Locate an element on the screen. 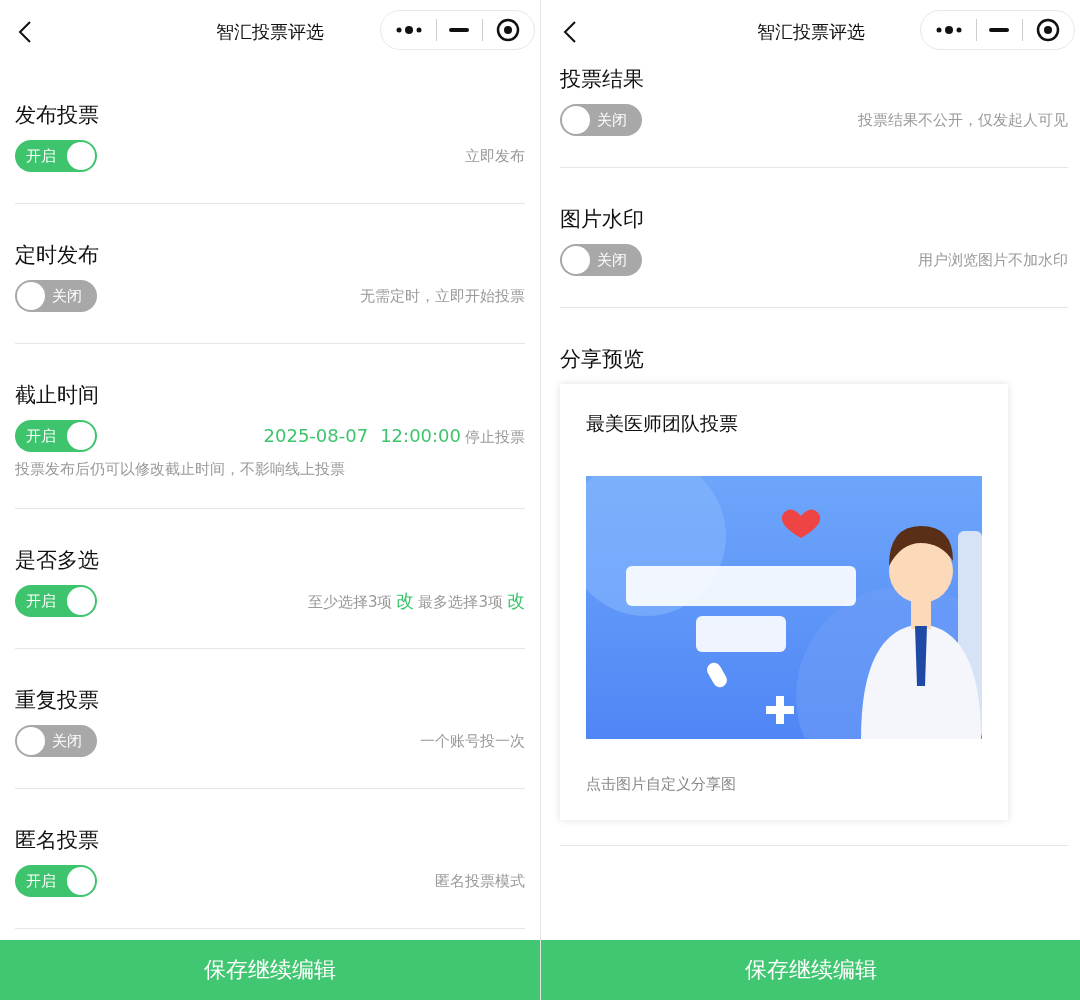 The width and height of the screenshot is (1080, 1000). setting-label: 是否多选 is located at coordinates (57, 560).